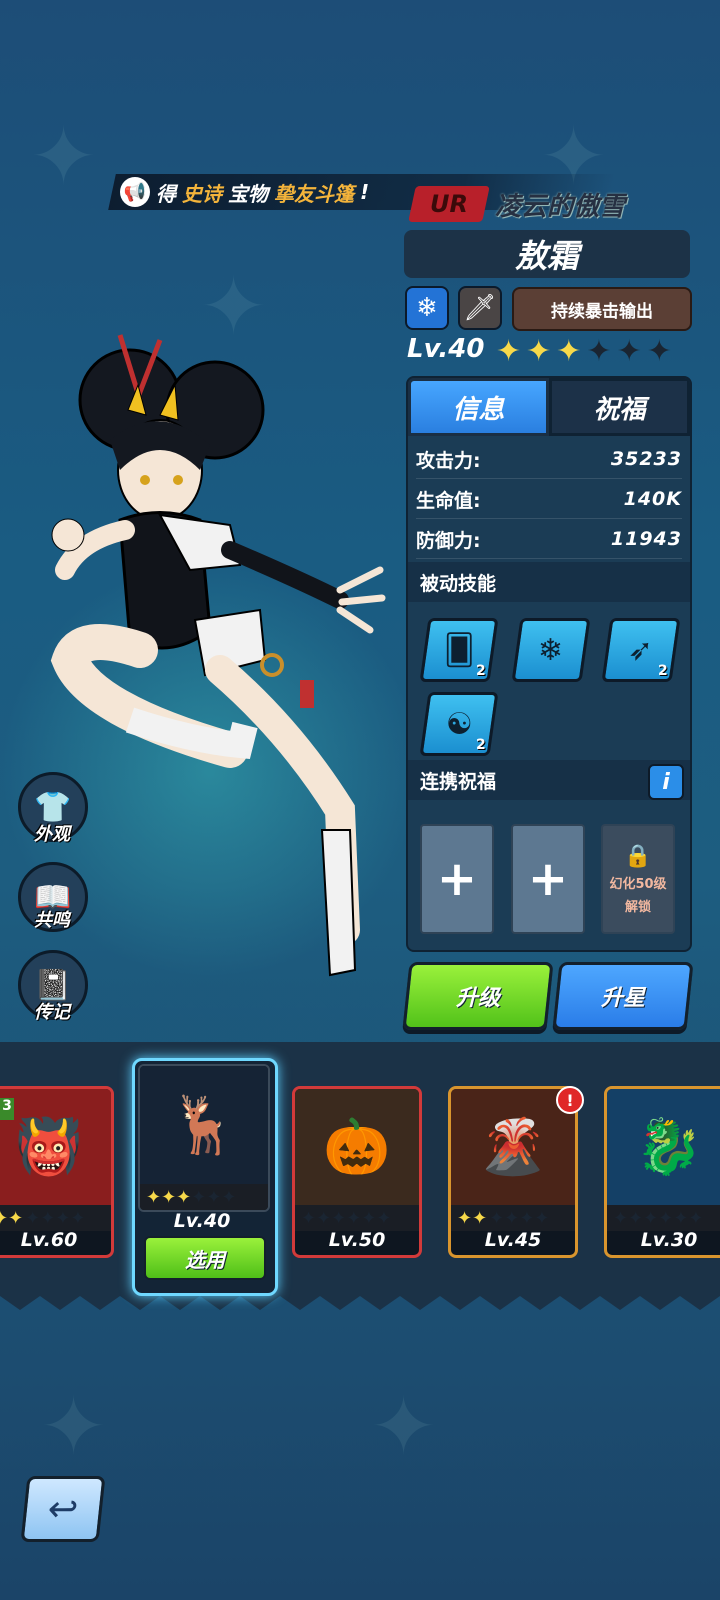 Image resolution: width=720 pixels, height=1600 pixels. I want to click on appearance-label: 外观, so click(52, 834).